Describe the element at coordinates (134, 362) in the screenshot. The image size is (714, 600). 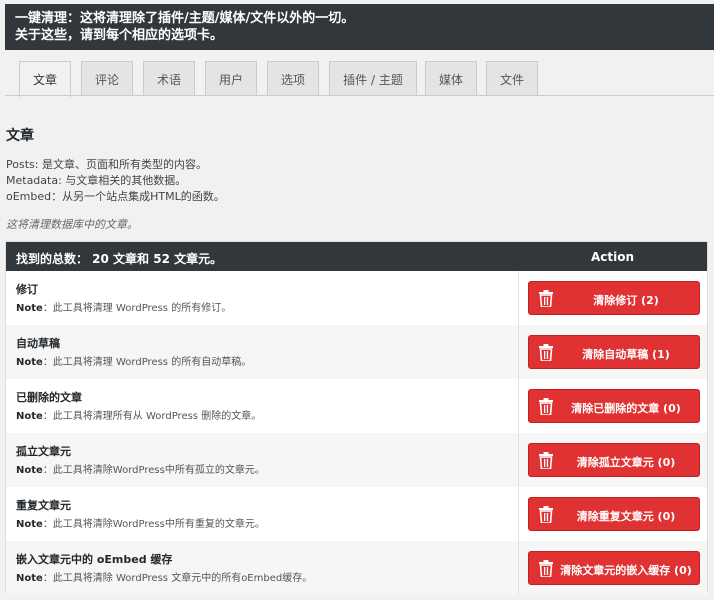
I see `row-note: Note：此工具将清理 WordPress 的所有自动草稿。` at that location.